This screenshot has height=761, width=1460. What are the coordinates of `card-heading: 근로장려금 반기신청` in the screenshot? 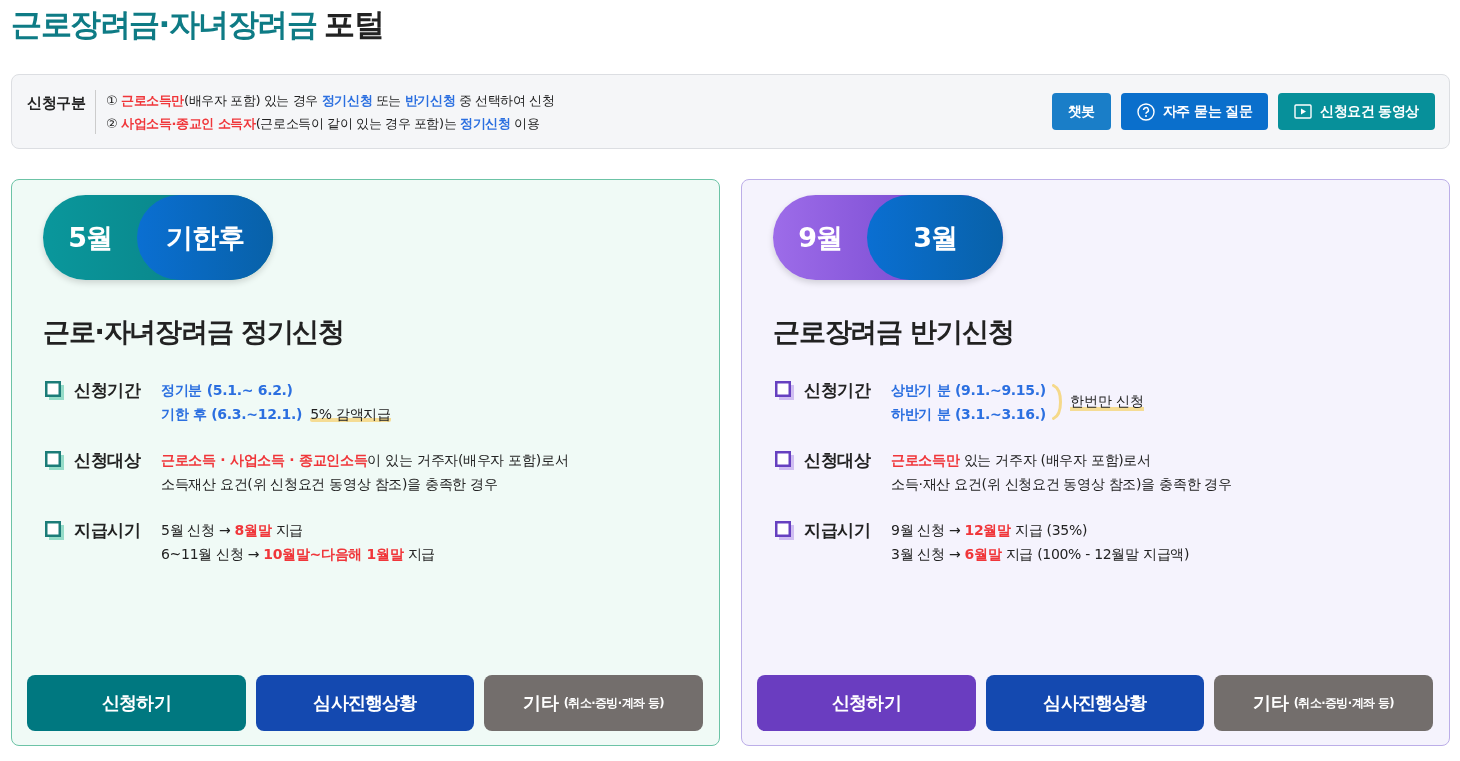 It's located at (894, 332).